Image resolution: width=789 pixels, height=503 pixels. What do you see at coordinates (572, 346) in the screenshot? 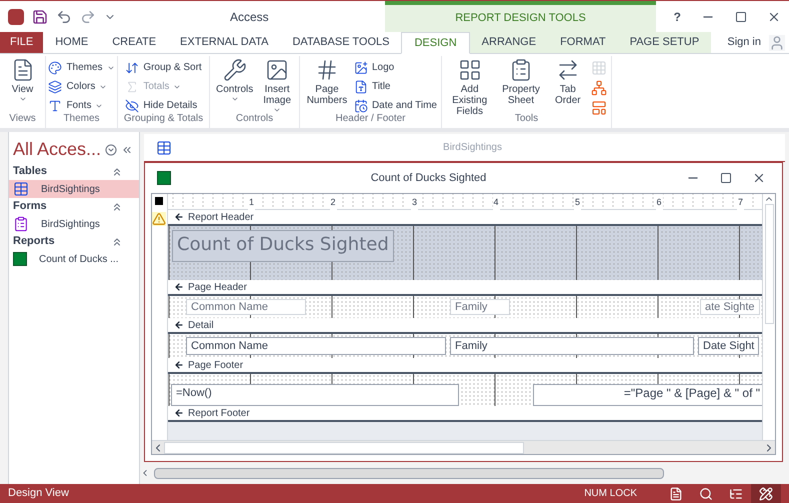
I see `text-box-control: Family` at bounding box center [572, 346].